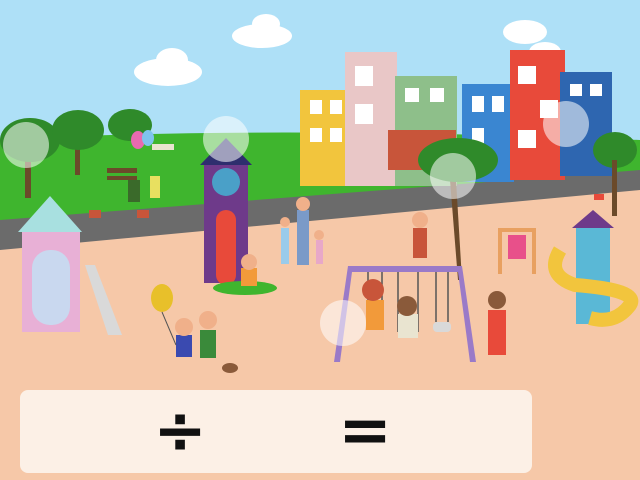  I want to click on divide-sign: ÷, so click(180, 431).